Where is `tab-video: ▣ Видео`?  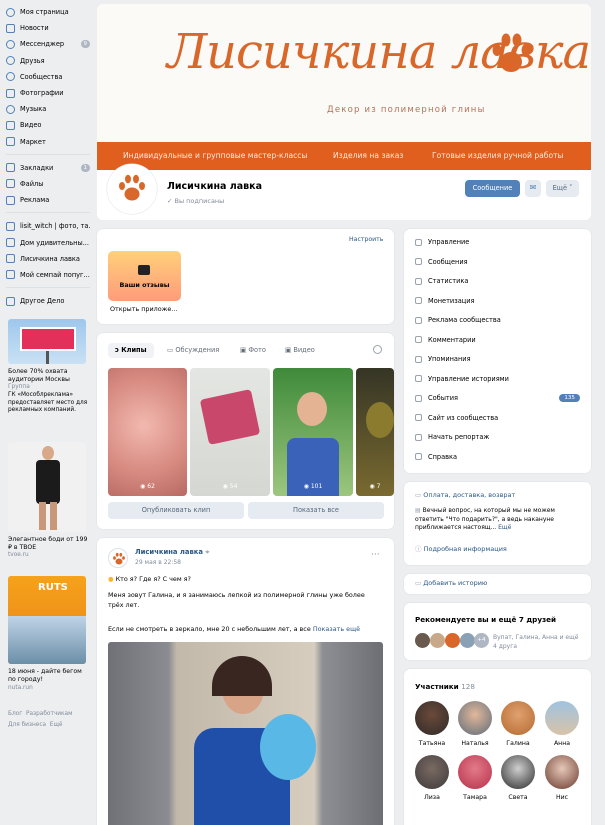 tab-video: ▣ Видео is located at coordinates (300, 350).